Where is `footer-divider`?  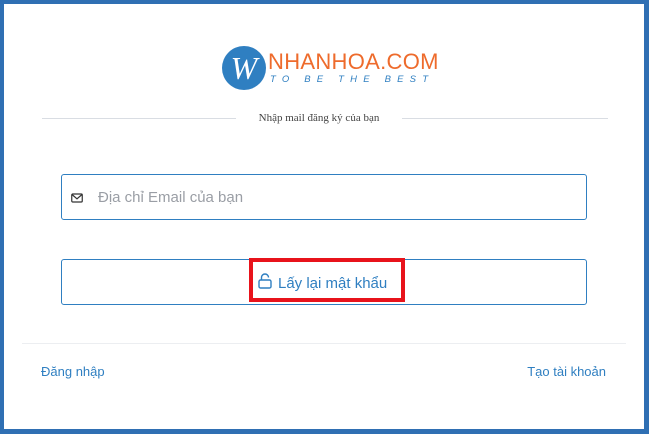 footer-divider is located at coordinates (324, 343).